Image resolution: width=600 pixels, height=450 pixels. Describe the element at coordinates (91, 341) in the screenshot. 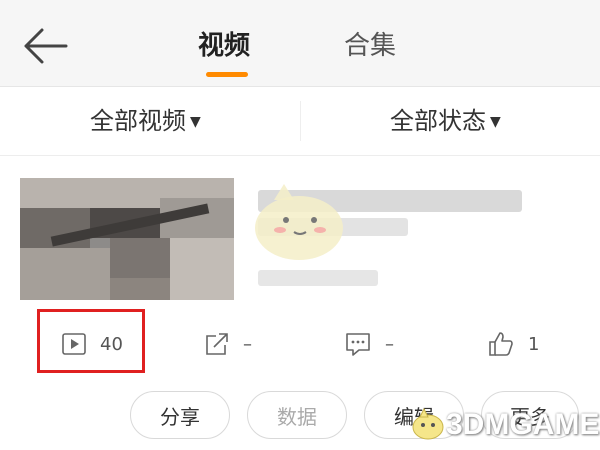

I see `highlight-annotation` at that location.